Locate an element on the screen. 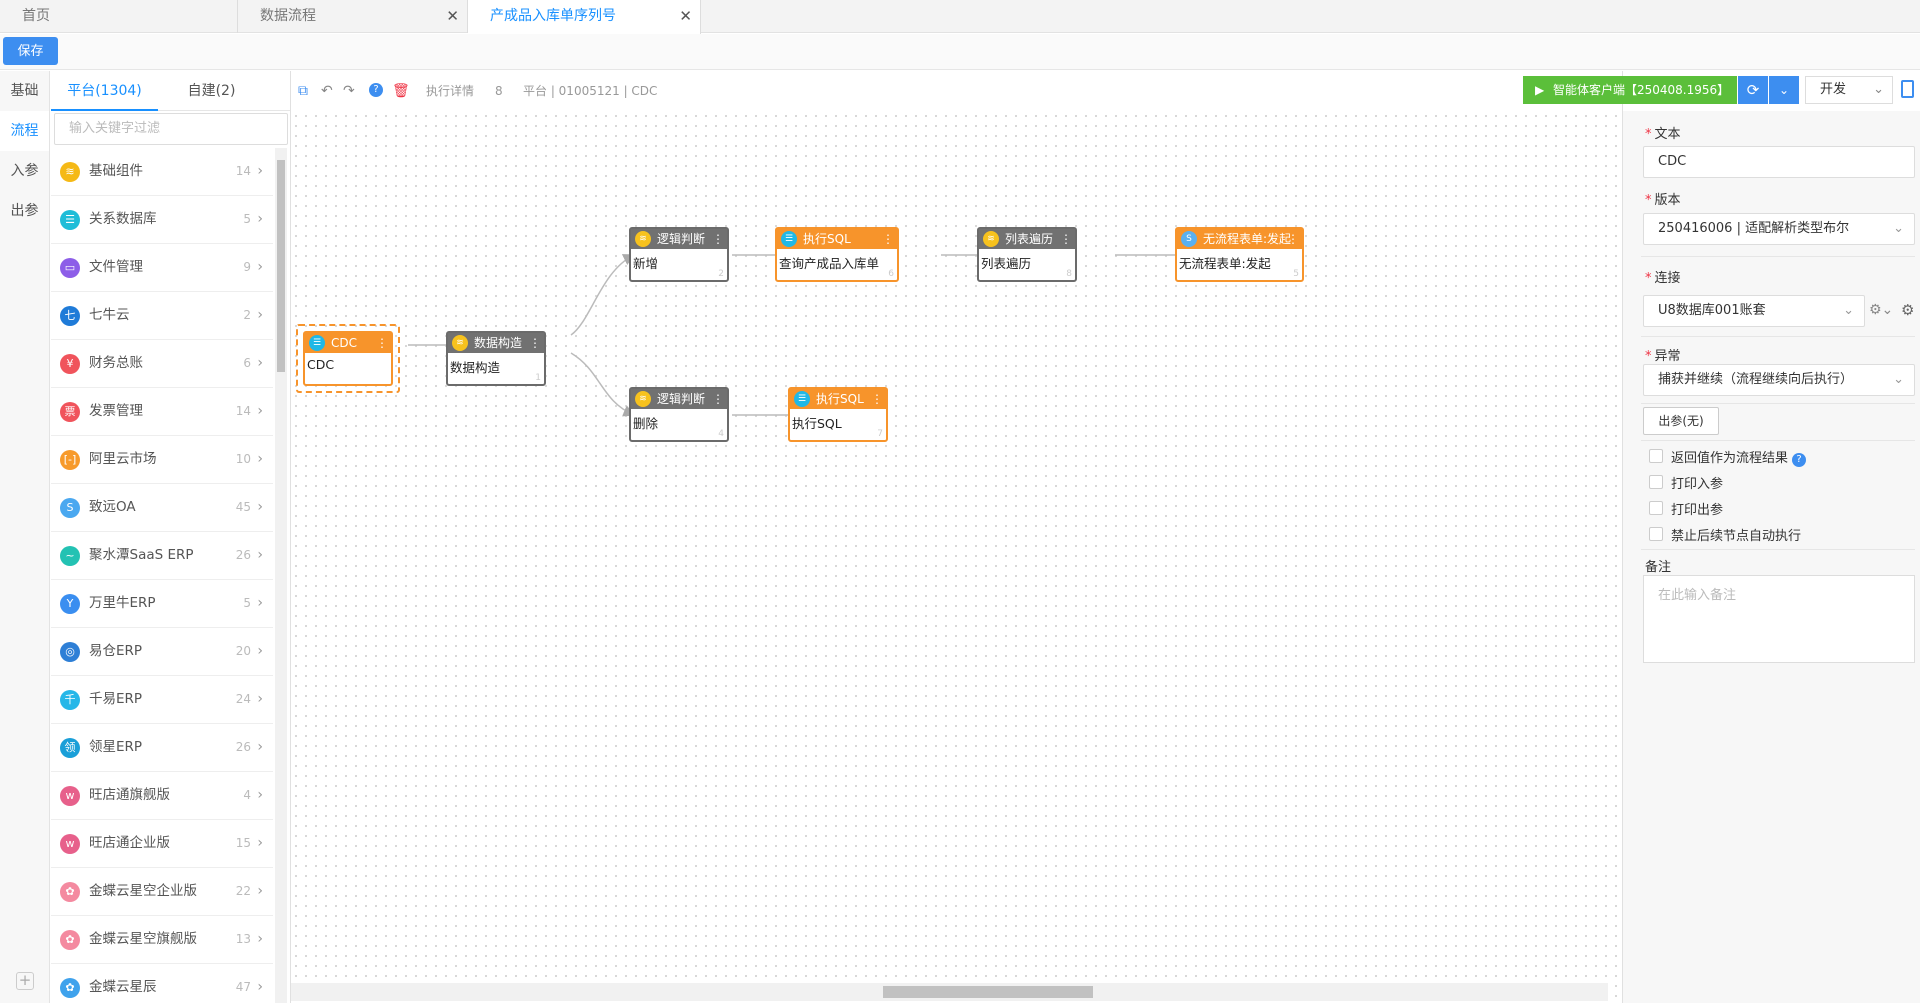 This screenshot has height=1003, width=1920. node-title: 逻辑判断 is located at coordinates (681, 399).